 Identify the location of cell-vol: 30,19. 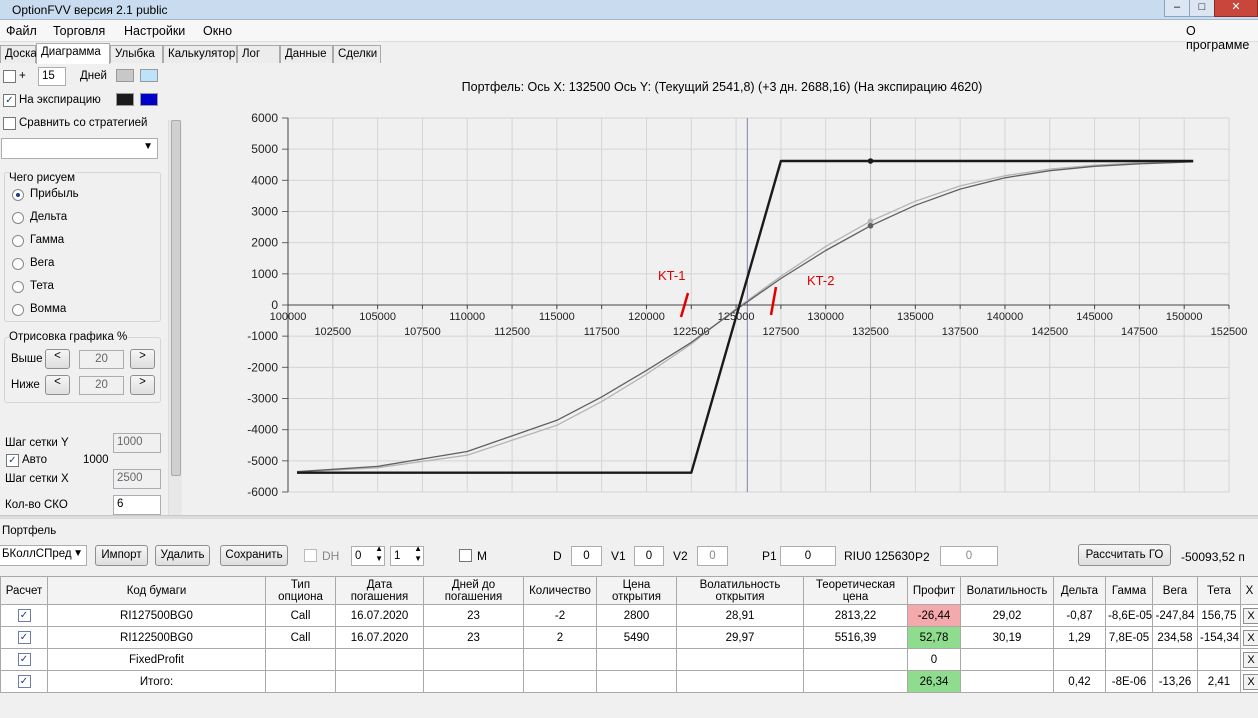
(1007, 637).